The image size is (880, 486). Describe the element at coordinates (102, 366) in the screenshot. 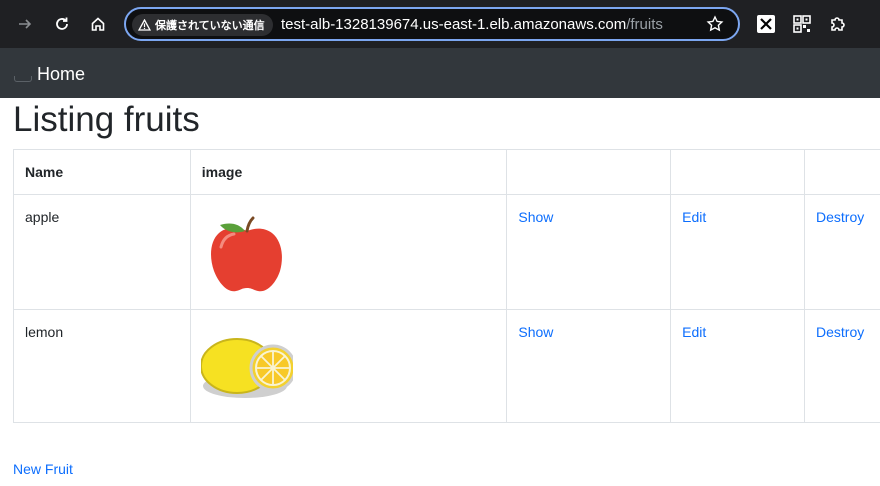

I see `fruit-name: lemon` at that location.